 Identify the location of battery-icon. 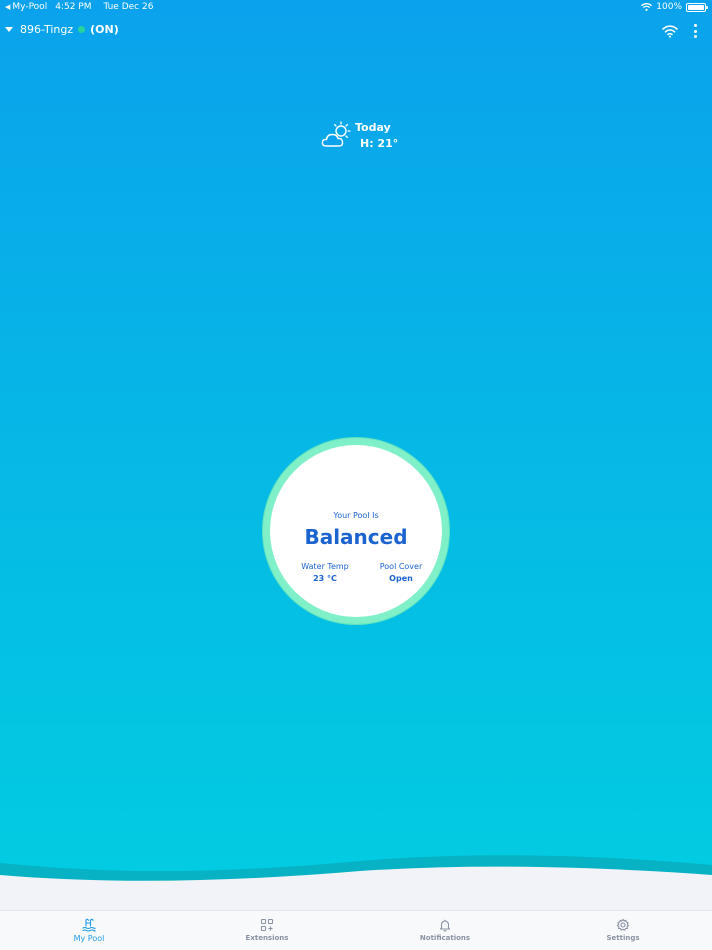
(697, 7).